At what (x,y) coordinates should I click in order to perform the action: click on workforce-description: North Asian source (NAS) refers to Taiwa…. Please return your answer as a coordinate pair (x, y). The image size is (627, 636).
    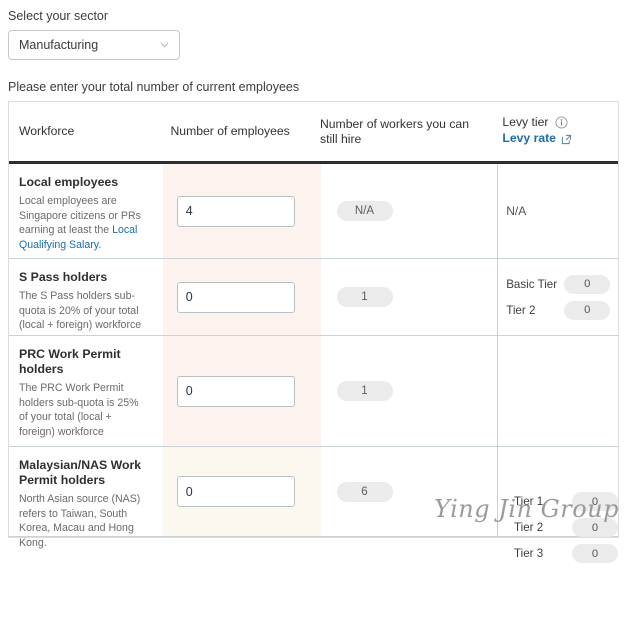
    Looking at the image, I should click on (80, 521).